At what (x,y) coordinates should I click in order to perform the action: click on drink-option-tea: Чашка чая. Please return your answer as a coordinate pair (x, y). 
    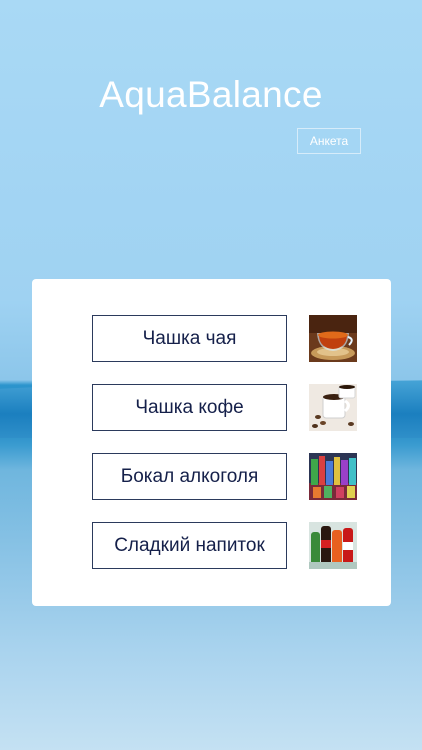
    Looking at the image, I should click on (225, 338).